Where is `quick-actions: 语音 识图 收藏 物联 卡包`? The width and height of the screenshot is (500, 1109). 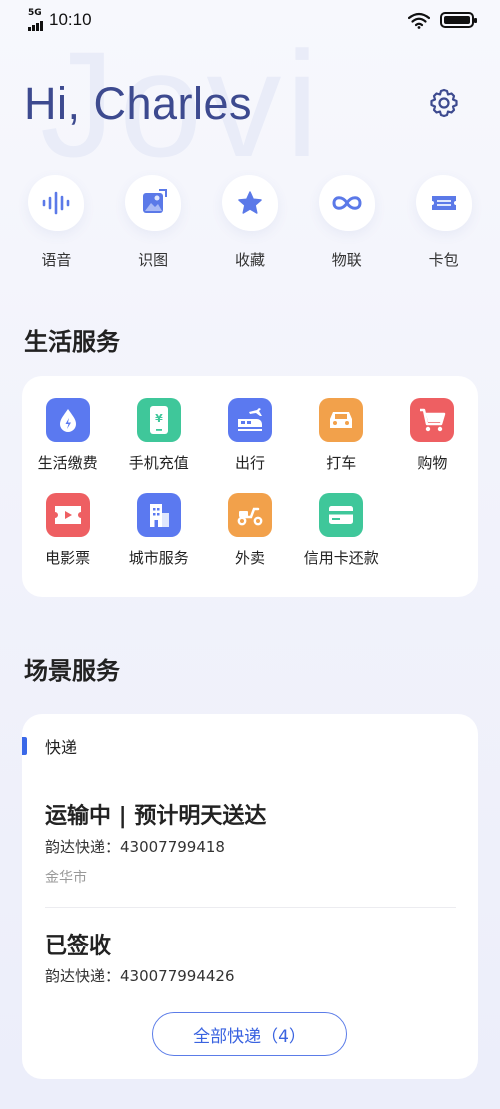
quick-actions: 语音 识图 收藏 物联 卡包 is located at coordinates (250, 222).